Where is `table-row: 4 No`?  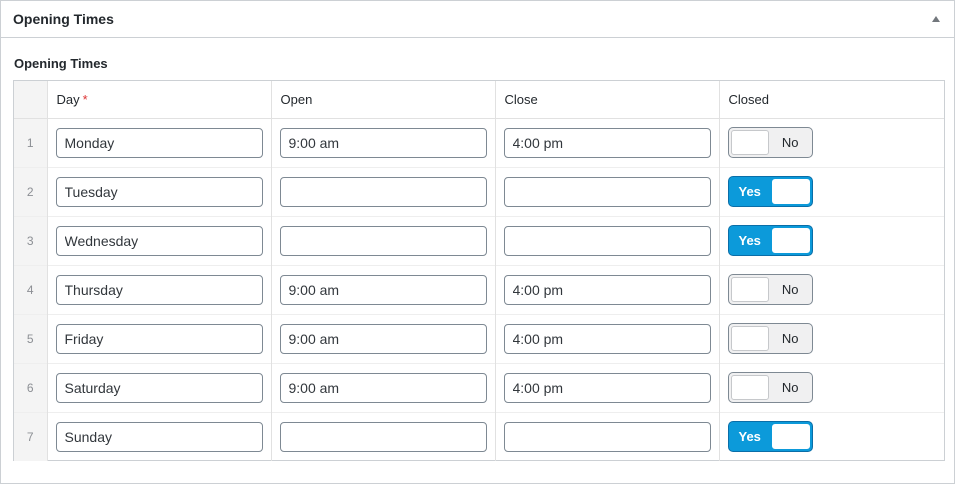
table-row: 4 No is located at coordinates (479, 289).